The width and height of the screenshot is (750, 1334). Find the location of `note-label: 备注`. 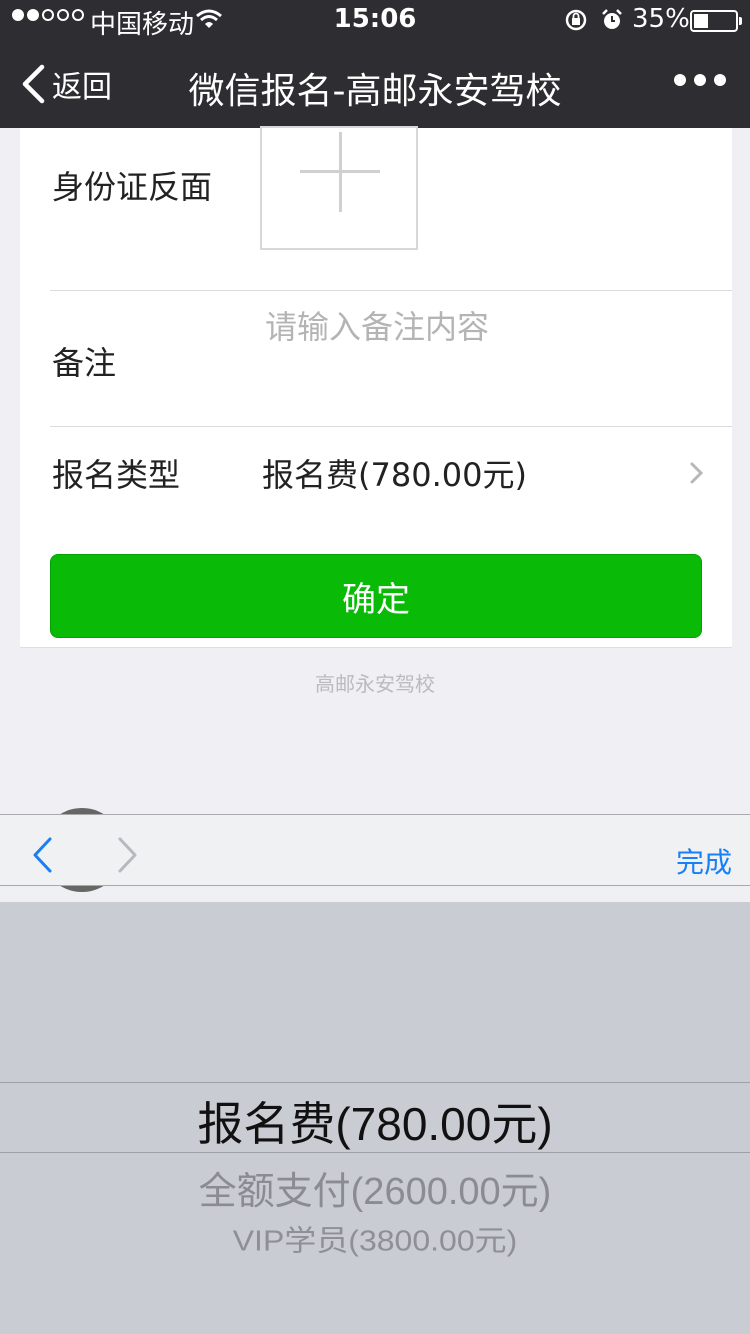

note-label: 备注 is located at coordinates (84, 363).